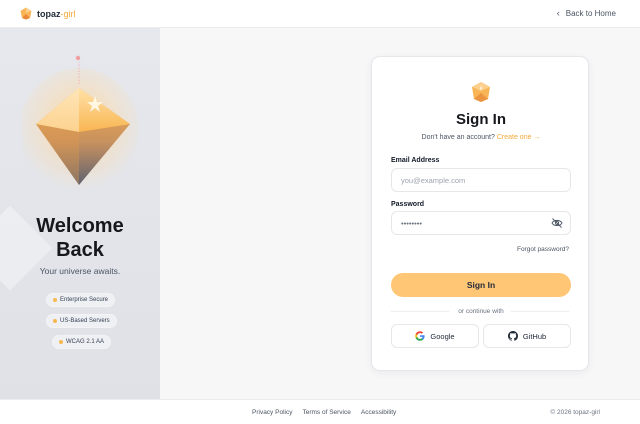  I want to click on brand-name: topaz, so click(49, 13).